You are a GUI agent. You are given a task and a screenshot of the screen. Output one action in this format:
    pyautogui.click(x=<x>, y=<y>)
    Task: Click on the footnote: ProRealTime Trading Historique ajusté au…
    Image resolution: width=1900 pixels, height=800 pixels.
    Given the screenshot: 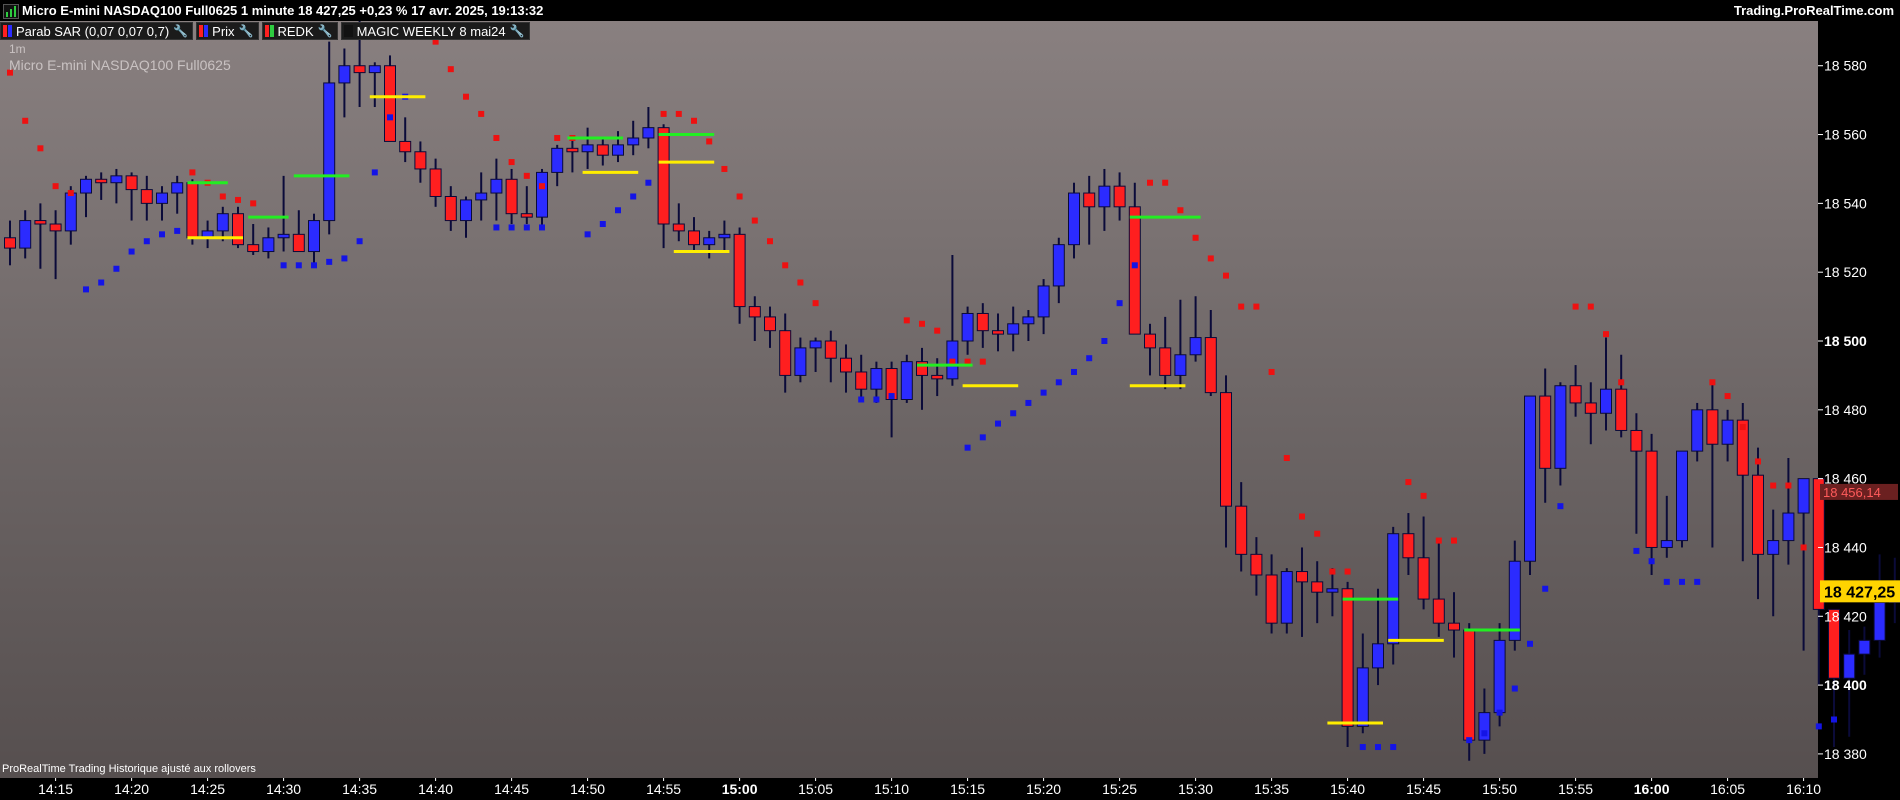 What is the action you would take?
    pyautogui.click(x=129, y=769)
    